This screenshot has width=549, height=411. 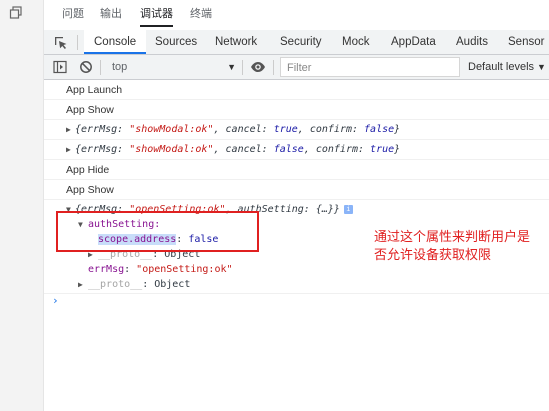 What do you see at coordinates (296, 14) in the screenshot?
I see `panel-tabs: 问题 输出 调试器 终端` at bounding box center [296, 14].